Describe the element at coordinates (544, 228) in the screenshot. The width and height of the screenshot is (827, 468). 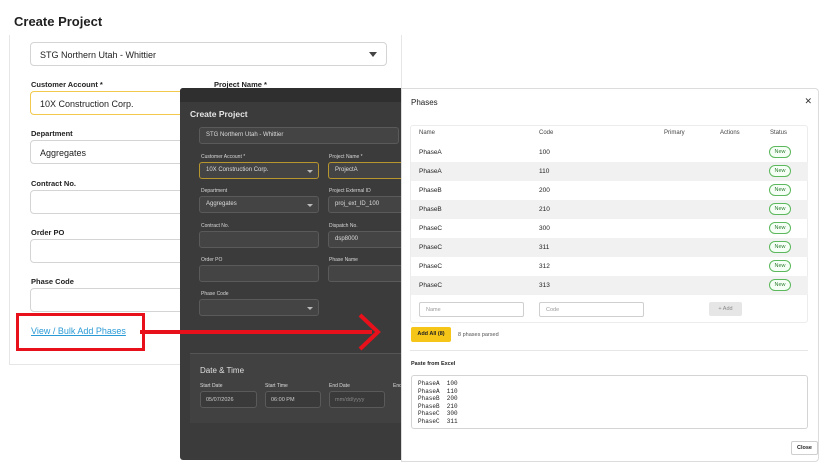
I see `phase-code-cell: 300` at that location.